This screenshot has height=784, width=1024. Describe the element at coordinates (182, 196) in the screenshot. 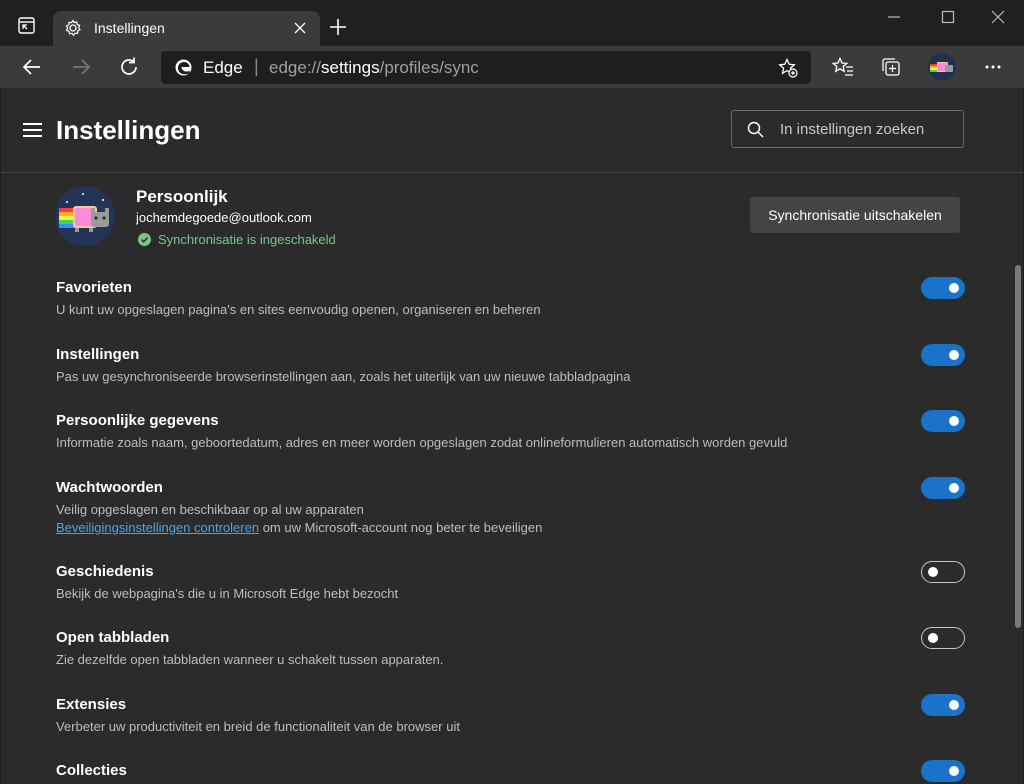

I see `profile-name: Persoonlijk` at that location.